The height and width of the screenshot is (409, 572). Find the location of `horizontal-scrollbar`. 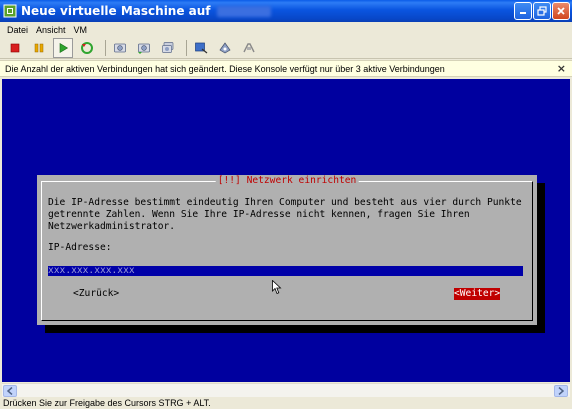

horizontal-scrollbar is located at coordinates (286, 390).